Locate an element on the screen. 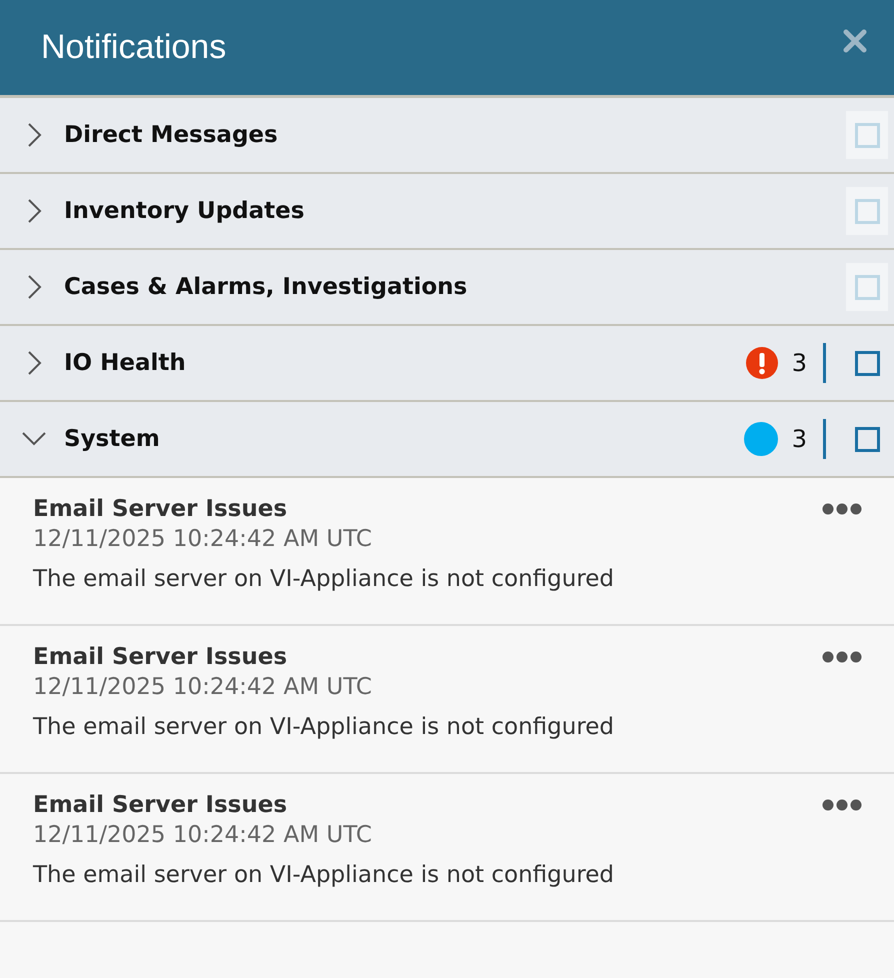 This screenshot has height=978, width=894. category-row: IO Health 3 is located at coordinates (447, 364).